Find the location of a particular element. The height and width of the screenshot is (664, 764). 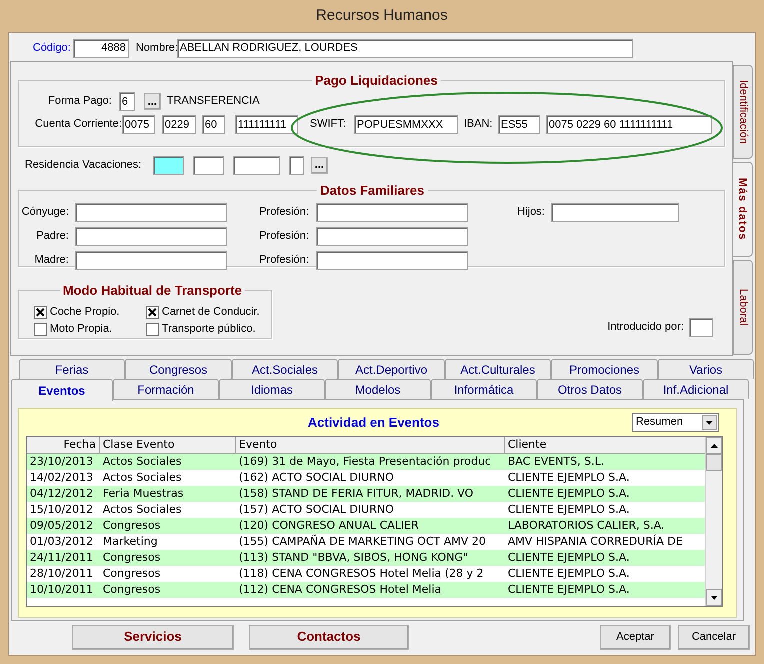

button: Aceptar is located at coordinates (635, 637).